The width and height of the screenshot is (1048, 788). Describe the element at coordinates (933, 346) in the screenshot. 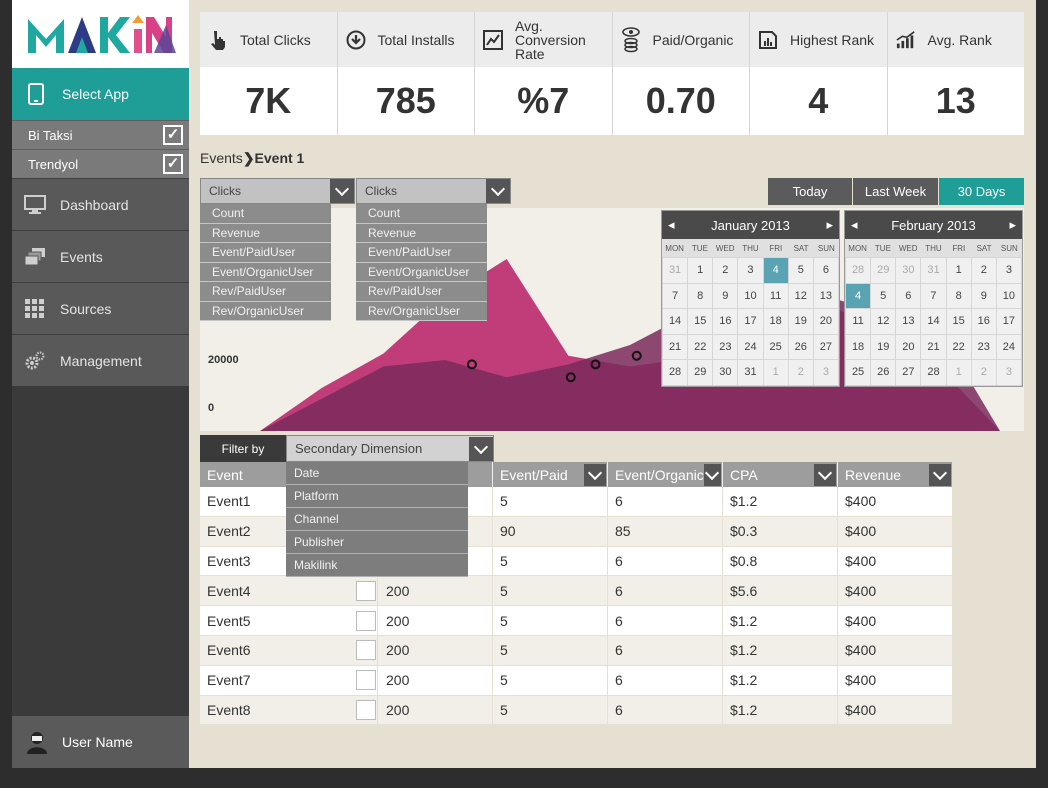

I see `calendar-day: 21` at that location.